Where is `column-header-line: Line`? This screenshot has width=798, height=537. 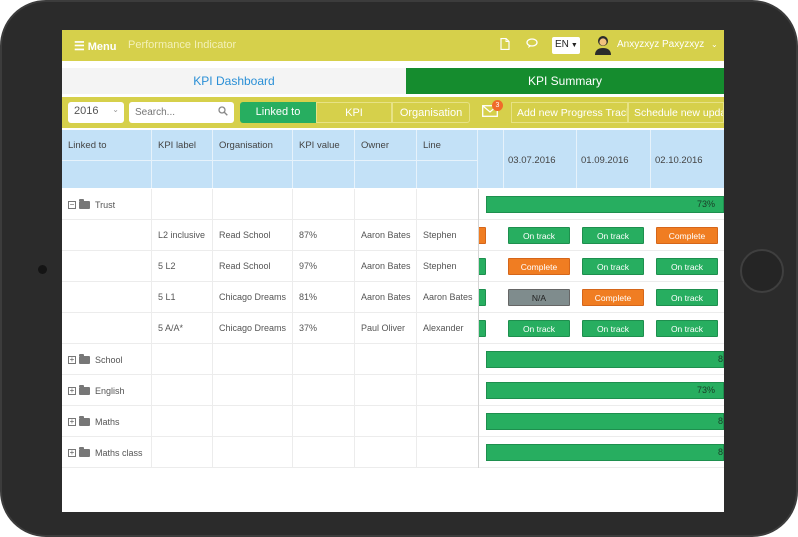
column-header-line: Line is located at coordinates (447, 159).